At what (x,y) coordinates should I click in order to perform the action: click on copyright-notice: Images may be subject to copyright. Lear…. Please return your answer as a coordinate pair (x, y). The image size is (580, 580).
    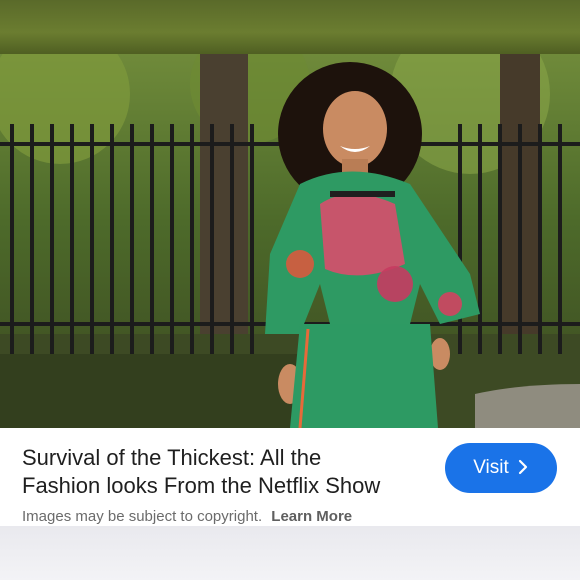
    Looking at the image, I should click on (187, 516).